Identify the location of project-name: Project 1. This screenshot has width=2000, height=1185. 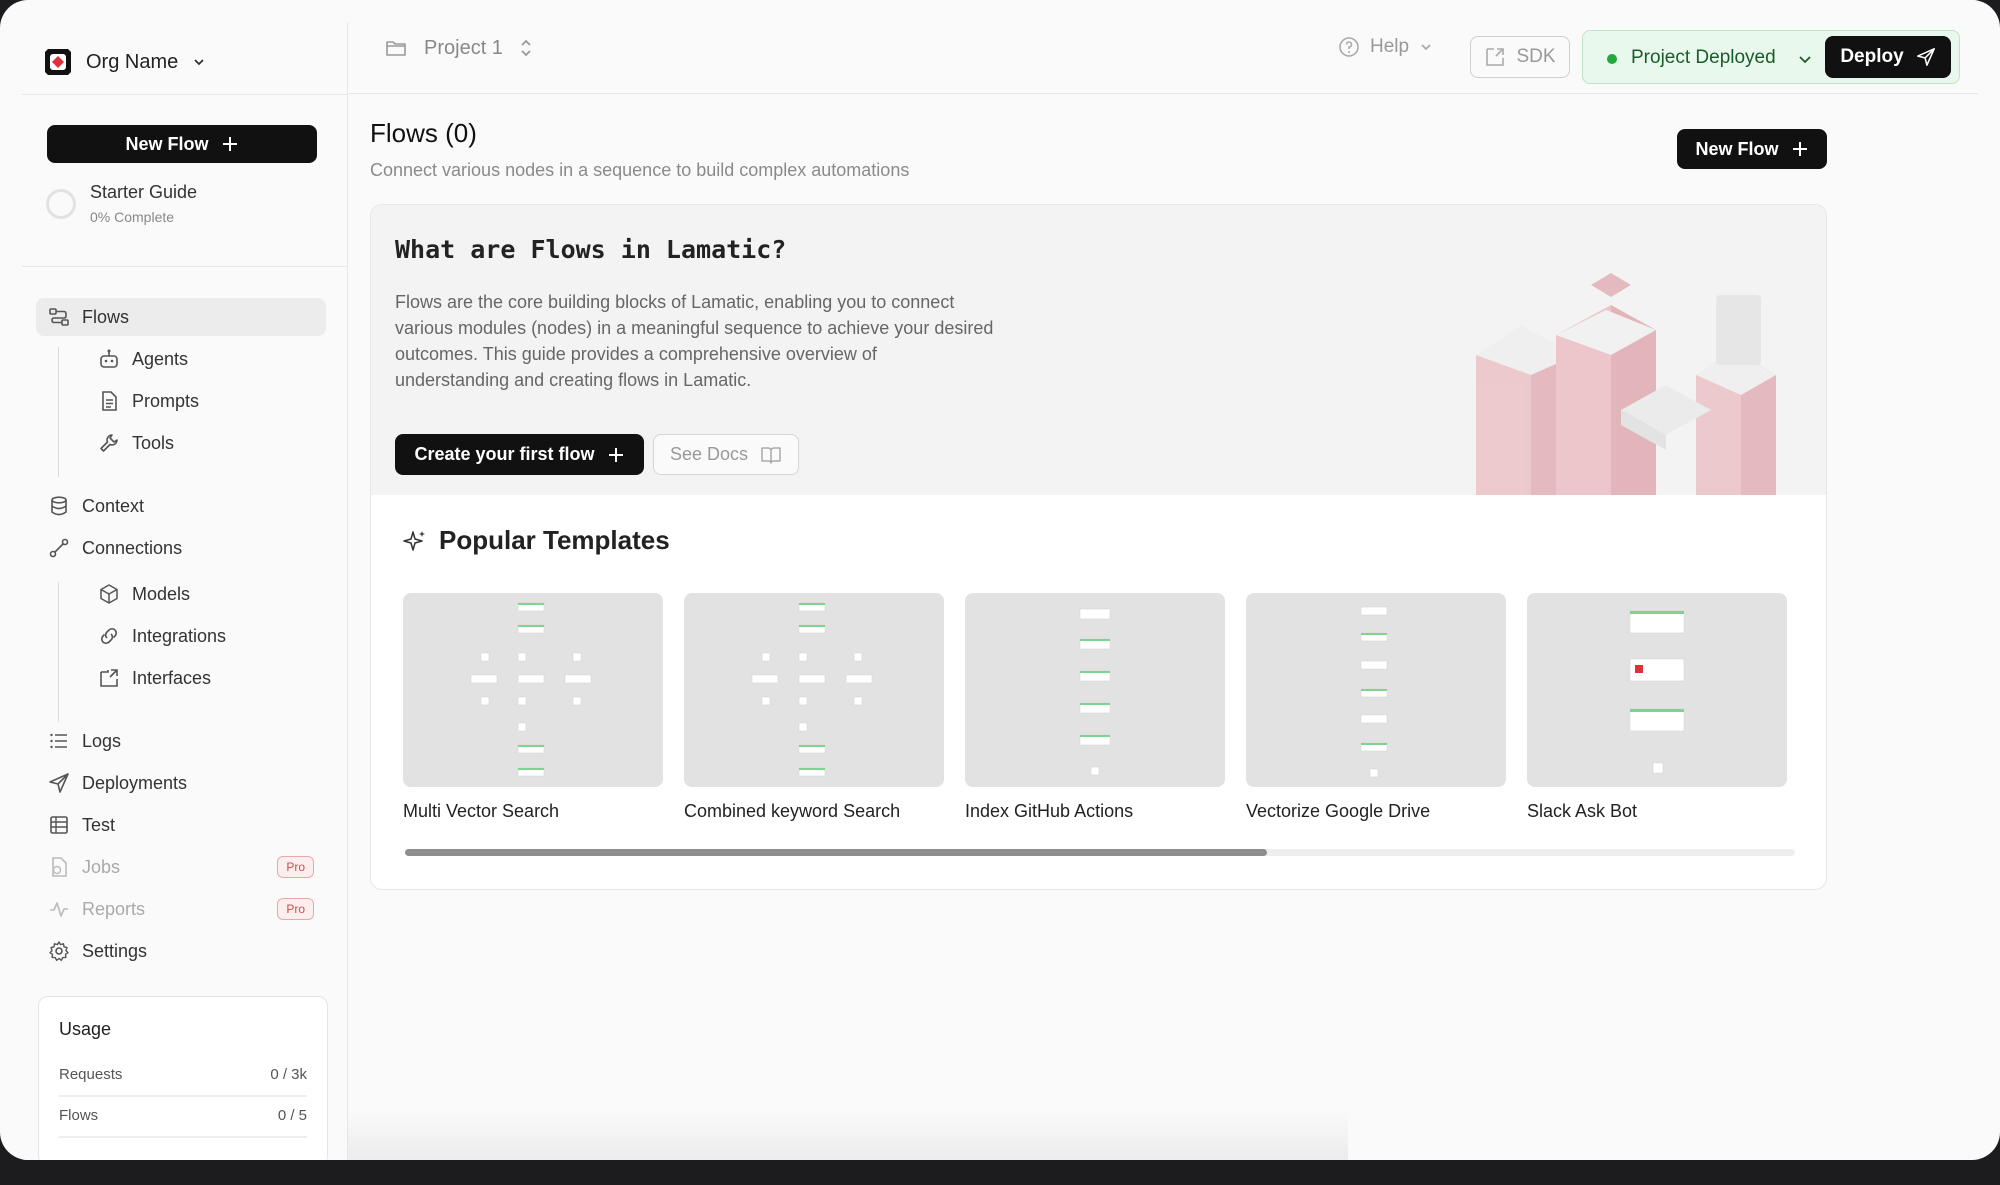
(463, 47).